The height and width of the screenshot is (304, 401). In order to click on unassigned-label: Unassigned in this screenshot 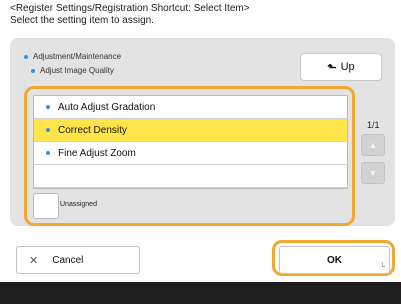, I will do `click(78, 204)`.